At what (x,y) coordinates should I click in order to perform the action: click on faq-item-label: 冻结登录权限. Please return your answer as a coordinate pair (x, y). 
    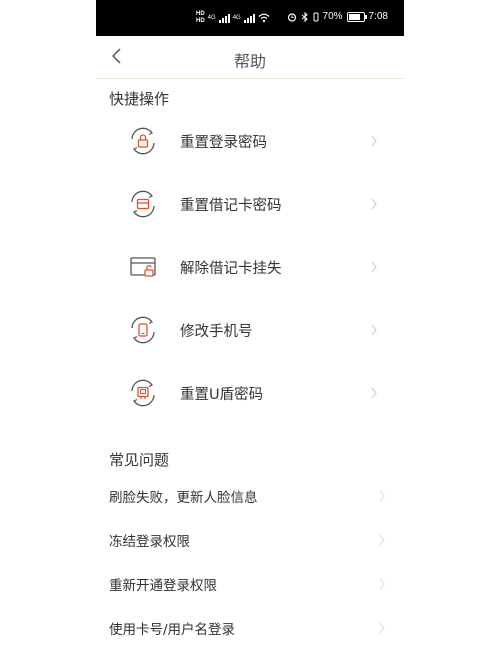
    Looking at the image, I should click on (149, 542).